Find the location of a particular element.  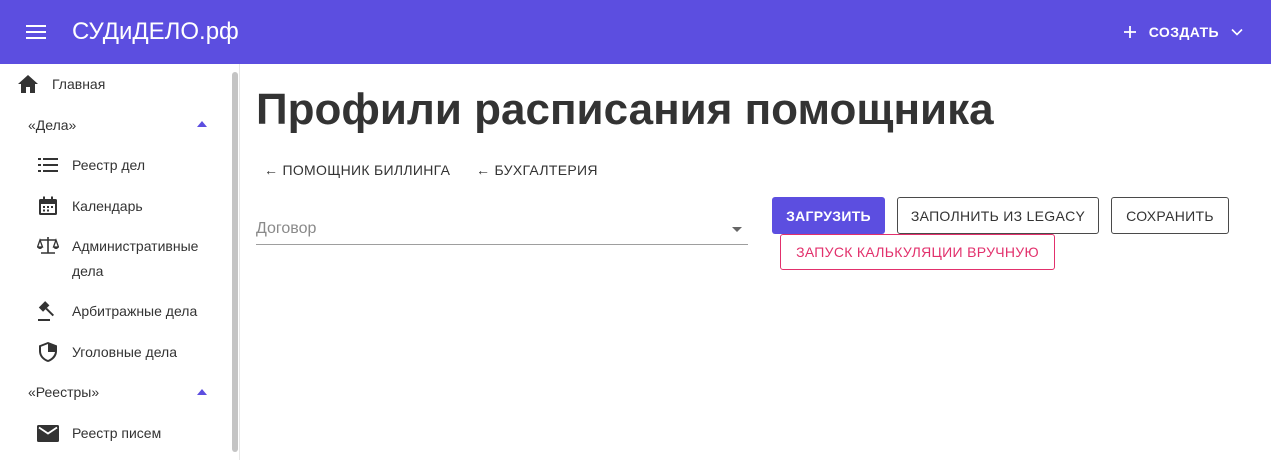

sidebar-item-case-registry: Реестр дел is located at coordinates (115, 165).